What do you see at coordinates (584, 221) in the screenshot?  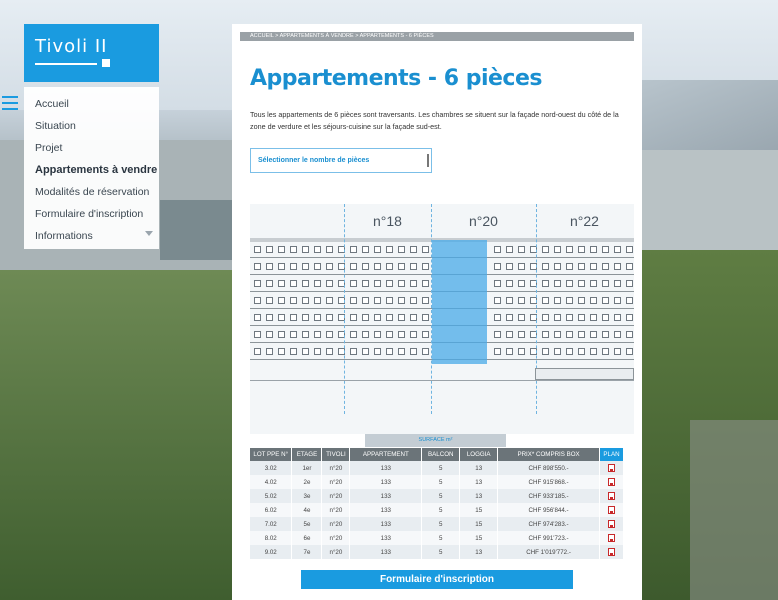 I see `building-number-22: n°22` at bounding box center [584, 221].